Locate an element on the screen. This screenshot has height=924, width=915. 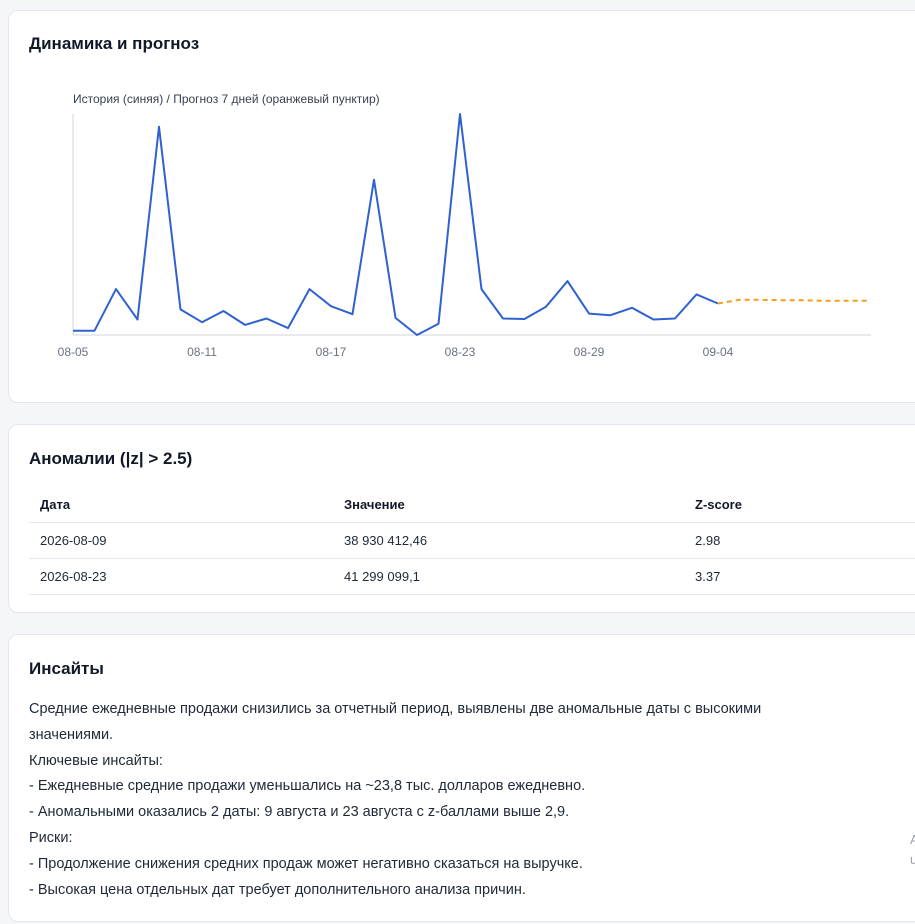
cell-zscore: 3.37 is located at coordinates (799, 576).